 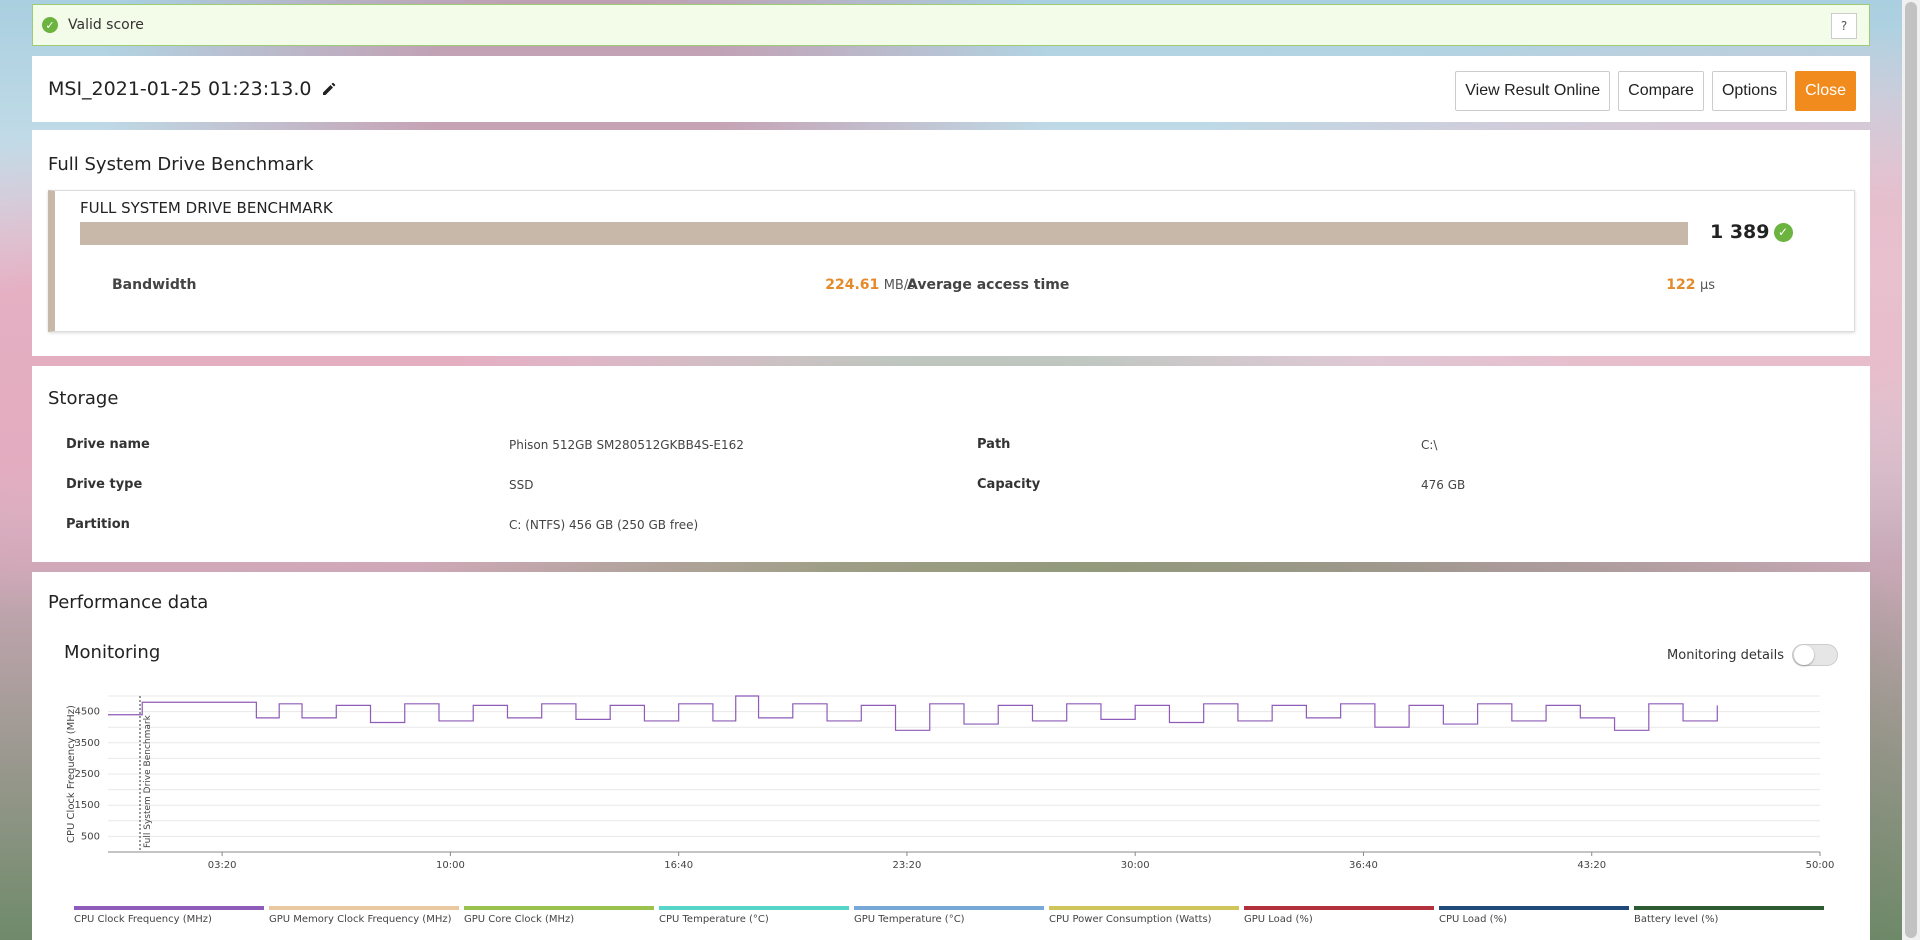 I want to click on section-title: Performance data, so click(x=128, y=602).